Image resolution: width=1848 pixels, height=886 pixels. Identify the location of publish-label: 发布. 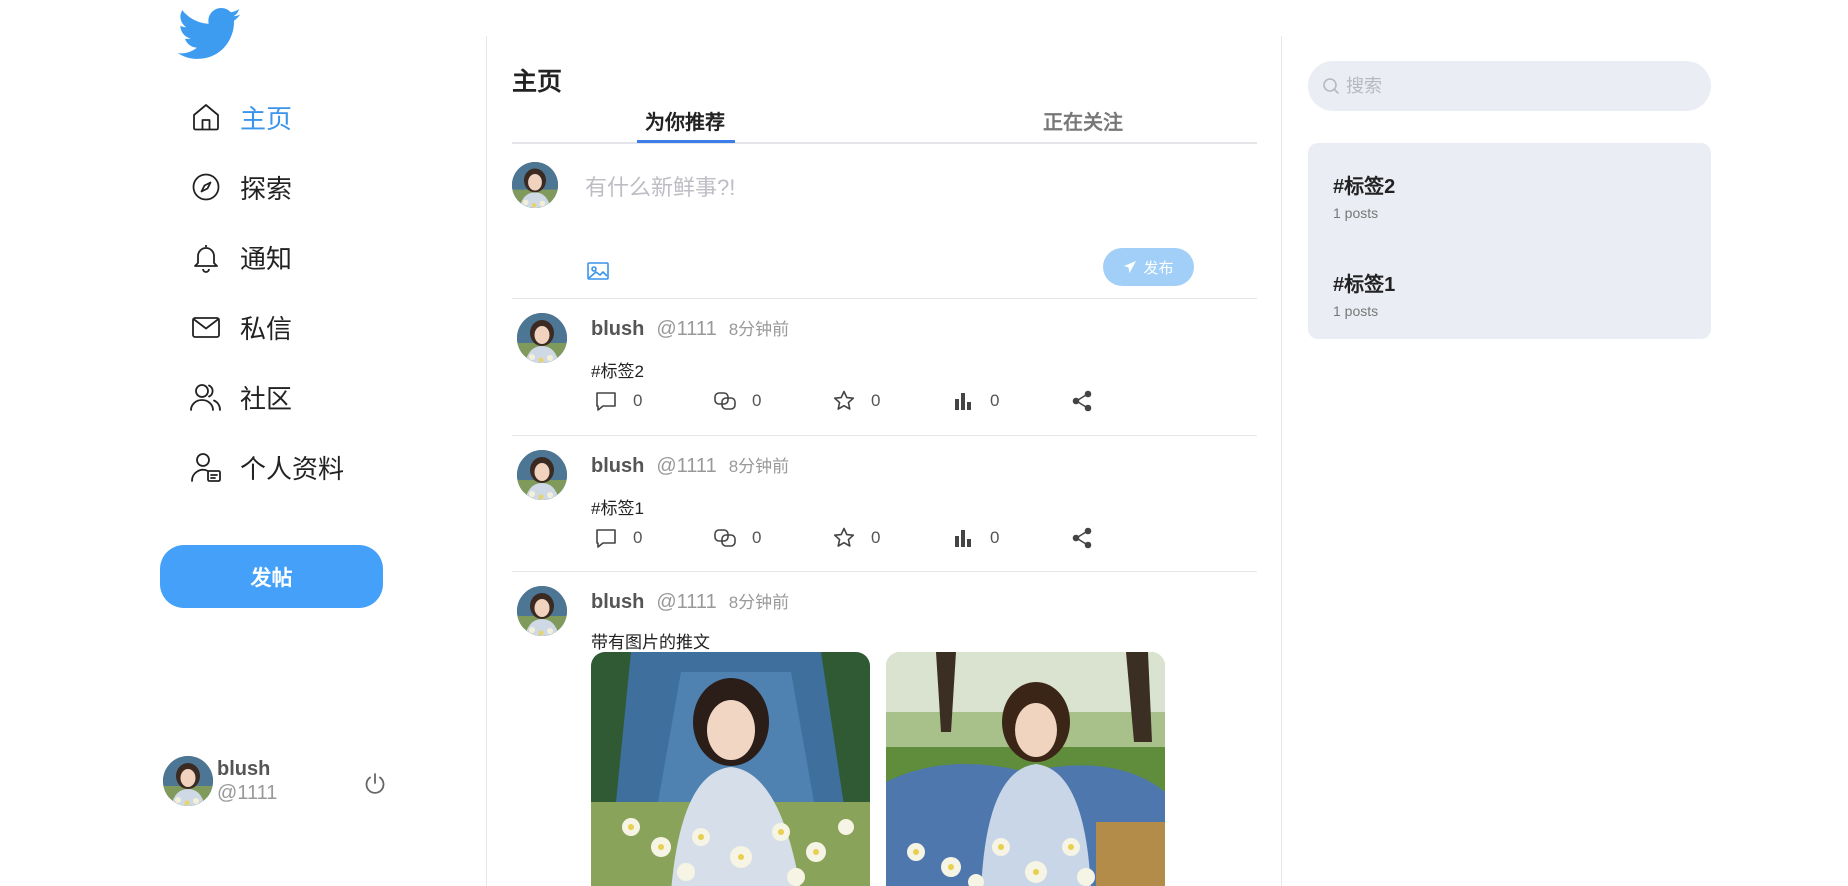
(1158, 268).